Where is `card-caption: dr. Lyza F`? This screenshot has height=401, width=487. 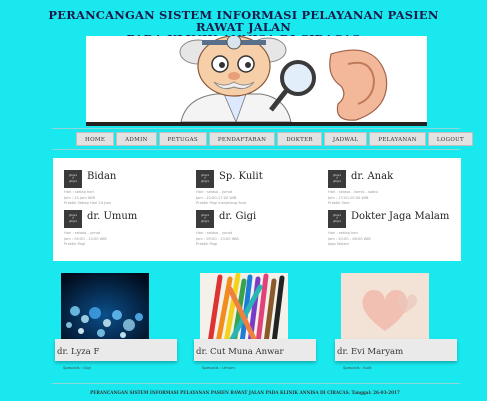 card-caption: dr. Lyza F is located at coordinates (116, 350).